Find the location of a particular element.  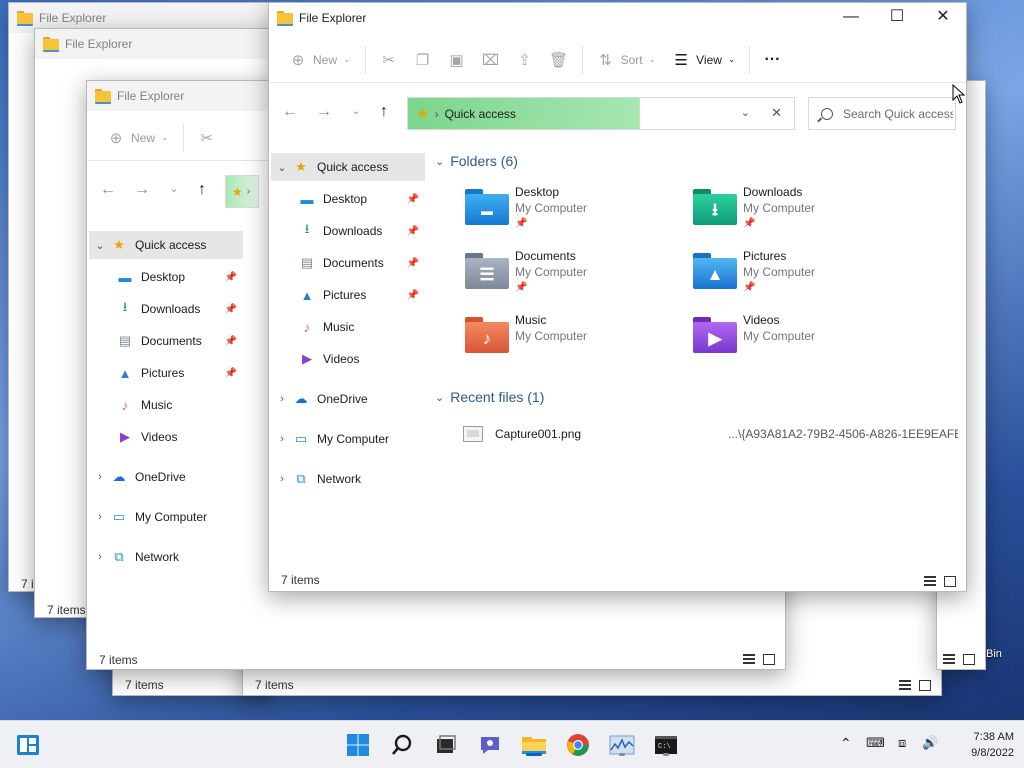

chat-button is located at coordinates (490, 745).